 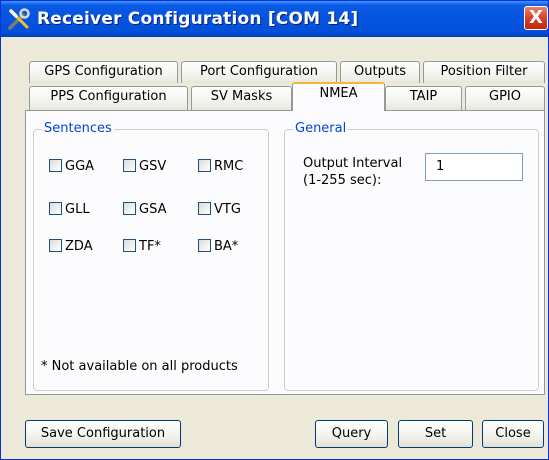 I want to click on output-interval-input: 1, so click(x=474, y=167).